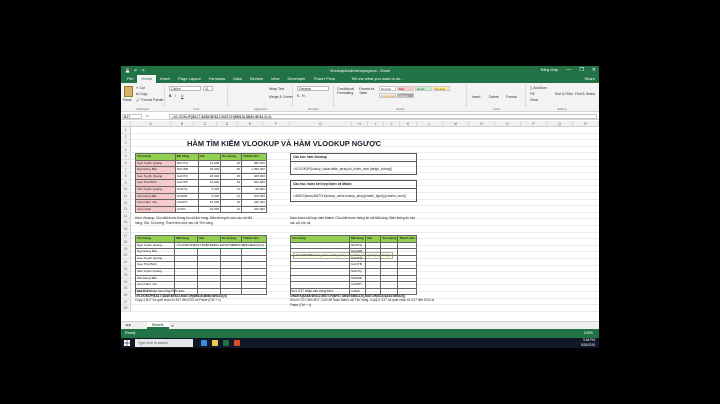 The image size is (720, 404). I want to click on table-cell: SANDB, so click(357, 278).